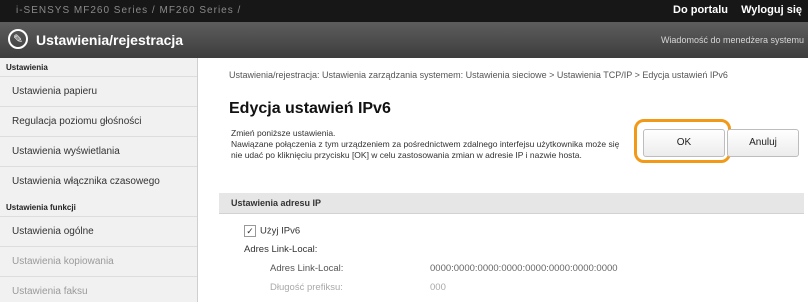  What do you see at coordinates (98, 151) in the screenshot?
I see `sidebar-item-display-settings: Ustawienia wyświetlania` at bounding box center [98, 151].